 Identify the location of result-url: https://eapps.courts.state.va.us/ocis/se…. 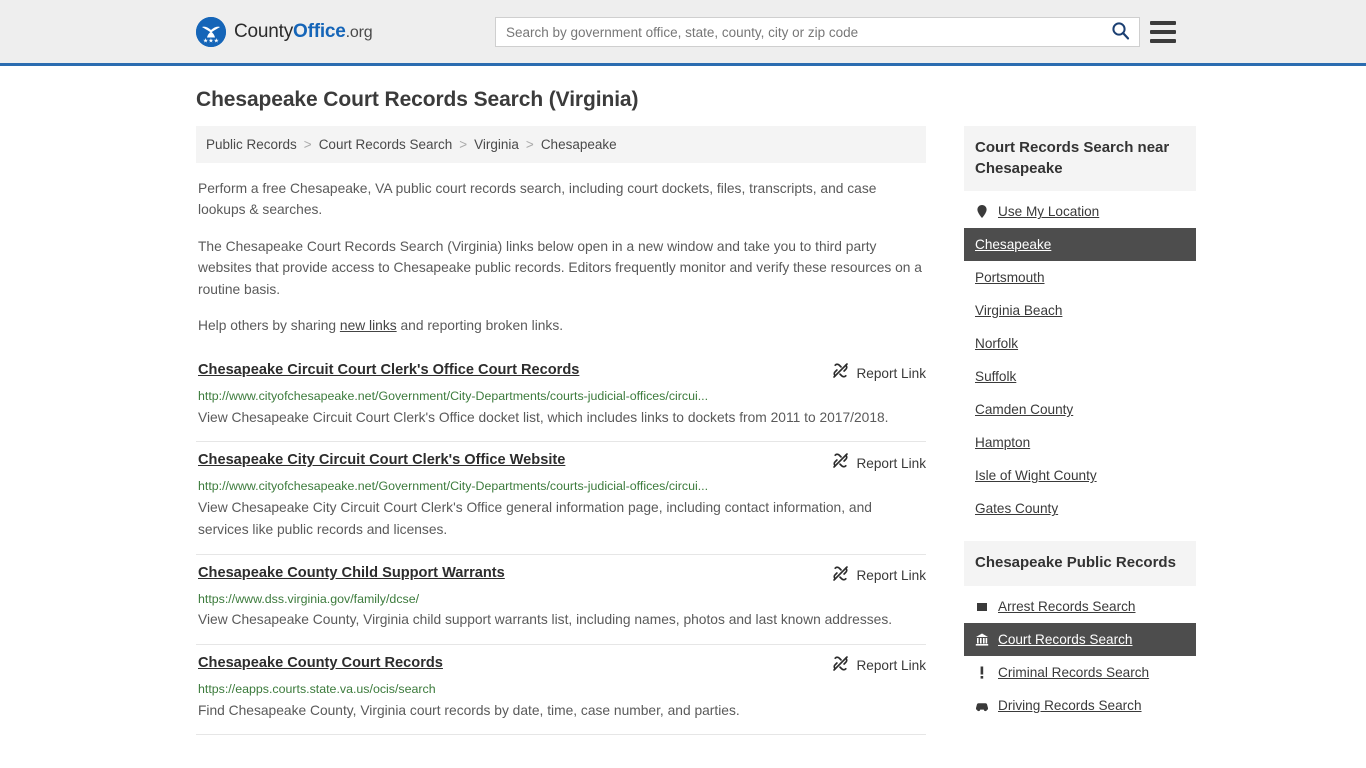
(562, 689).